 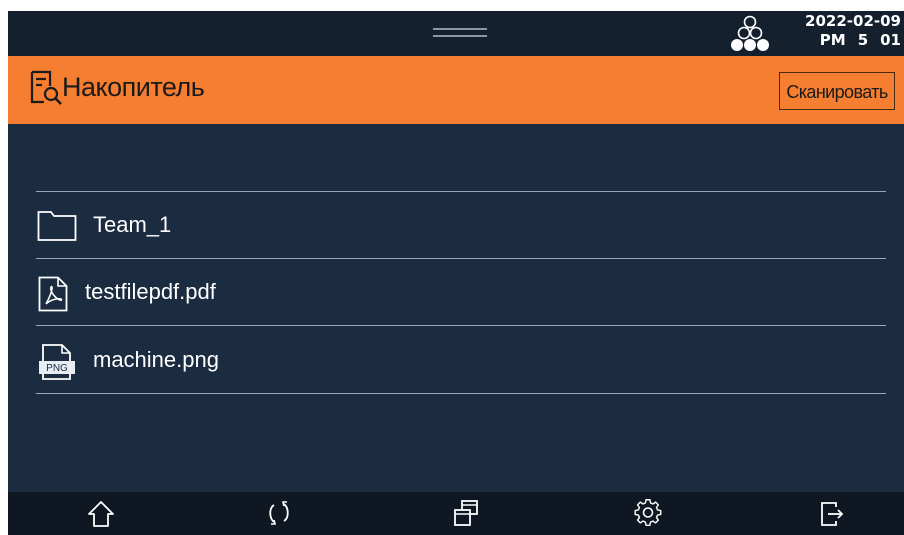 What do you see at coordinates (57, 226) in the screenshot?
I see `folder-icon` at bounding box center [57, 226].